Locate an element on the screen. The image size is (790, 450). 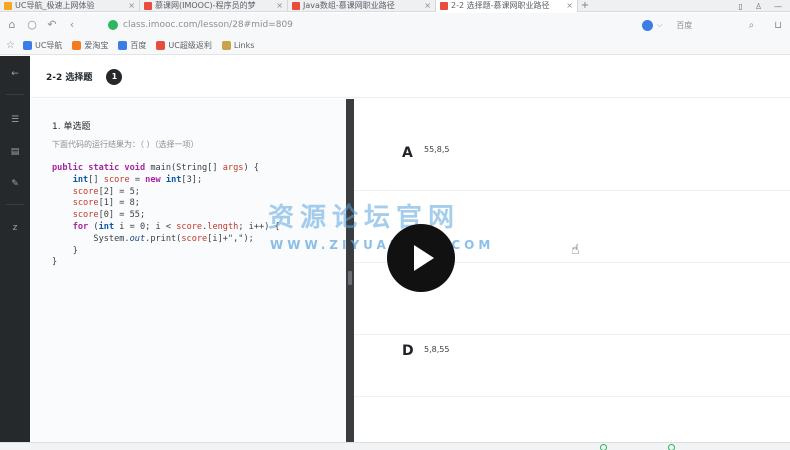
vibrate-icon: ▯ is located at coordinates (740, 6).